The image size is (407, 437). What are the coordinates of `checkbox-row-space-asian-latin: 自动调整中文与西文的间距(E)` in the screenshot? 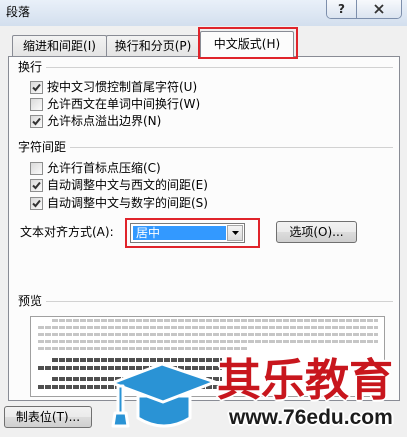 It's located at (119, 185).